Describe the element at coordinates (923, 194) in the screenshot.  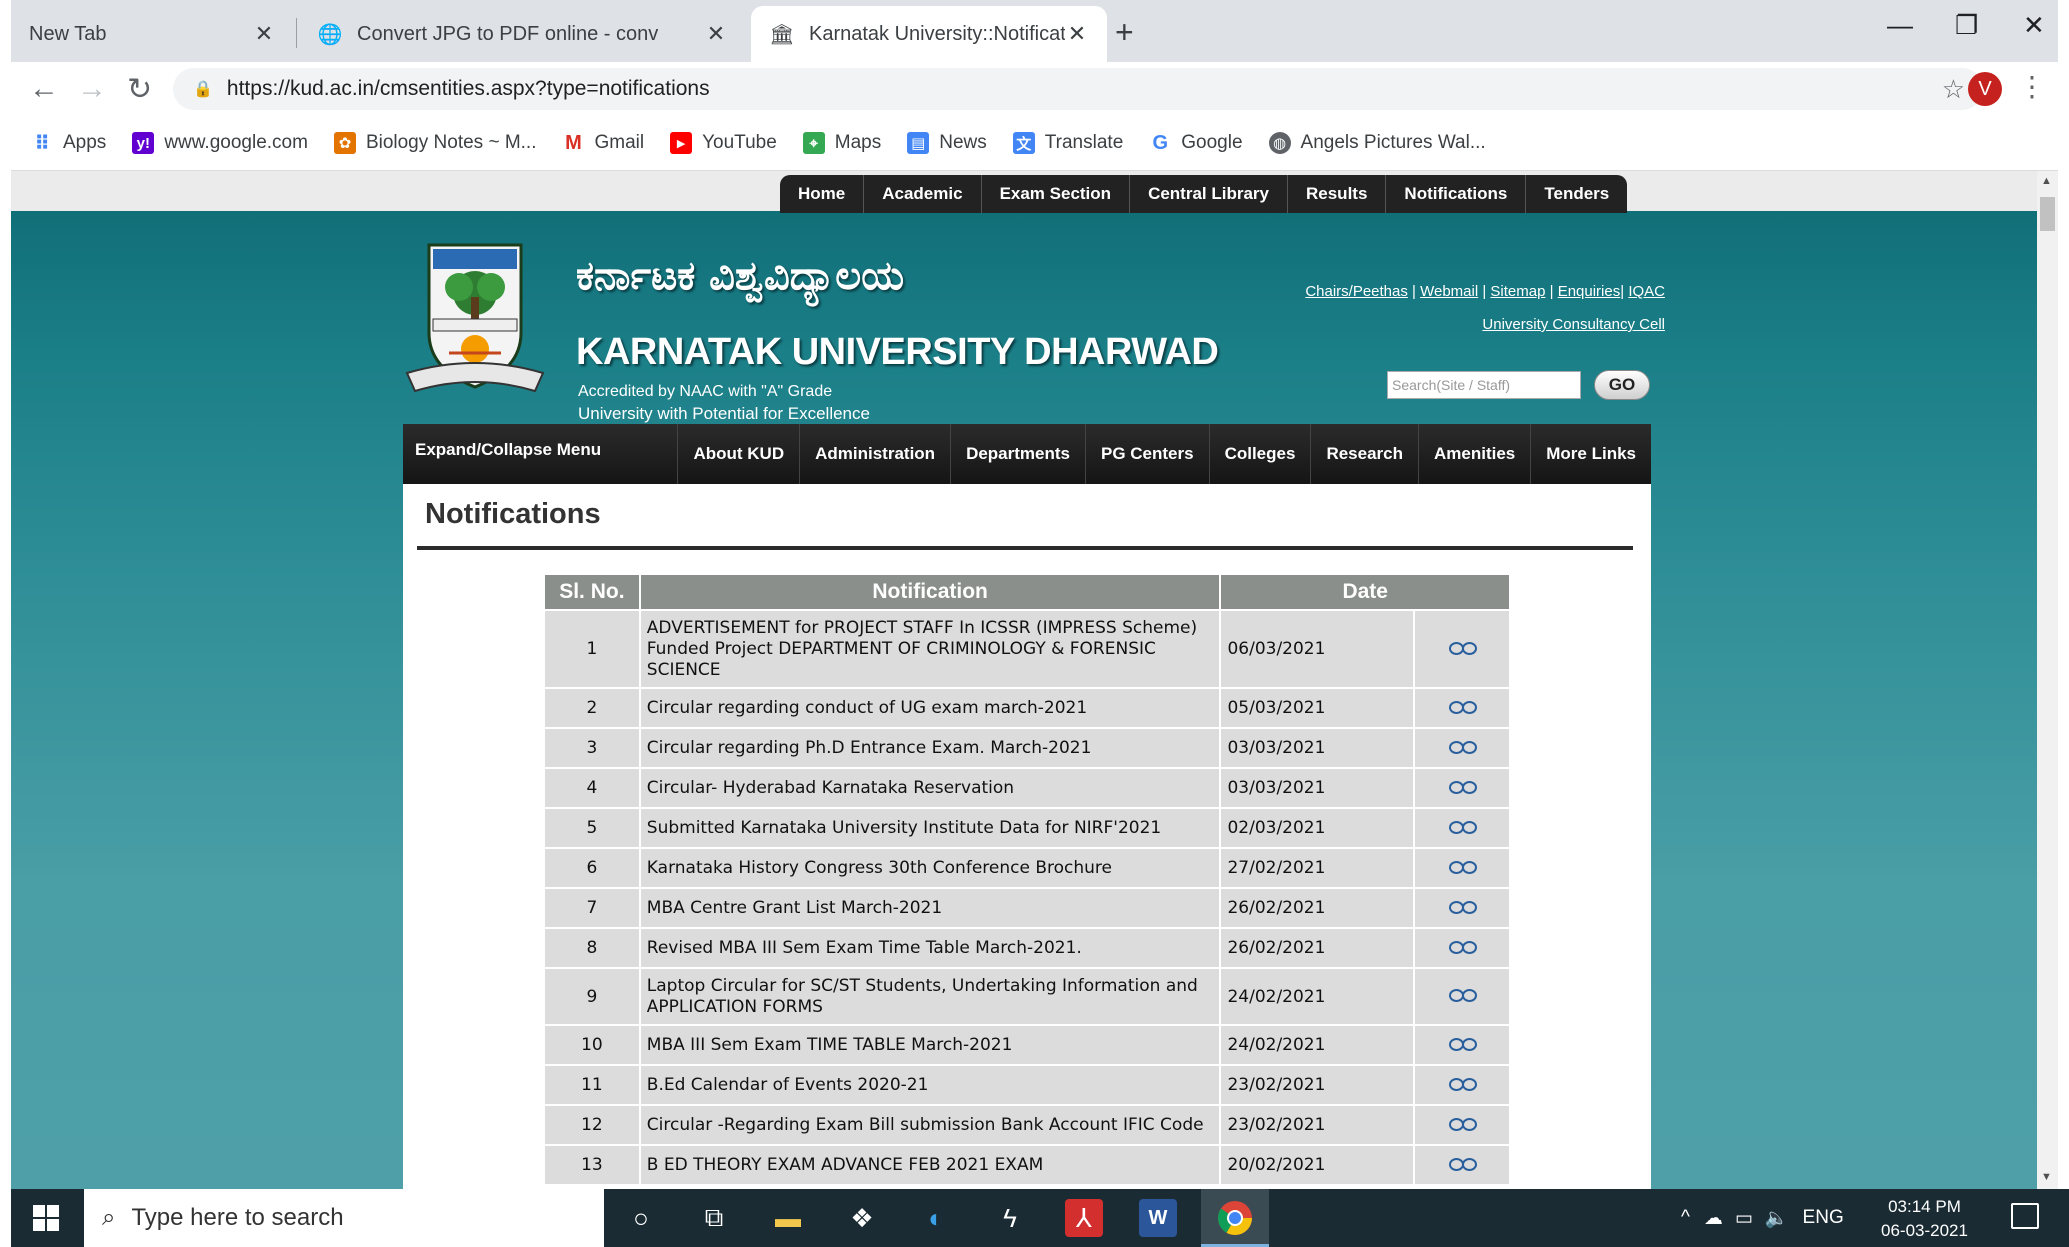
I see `topnav-academic: Academic` at that location.